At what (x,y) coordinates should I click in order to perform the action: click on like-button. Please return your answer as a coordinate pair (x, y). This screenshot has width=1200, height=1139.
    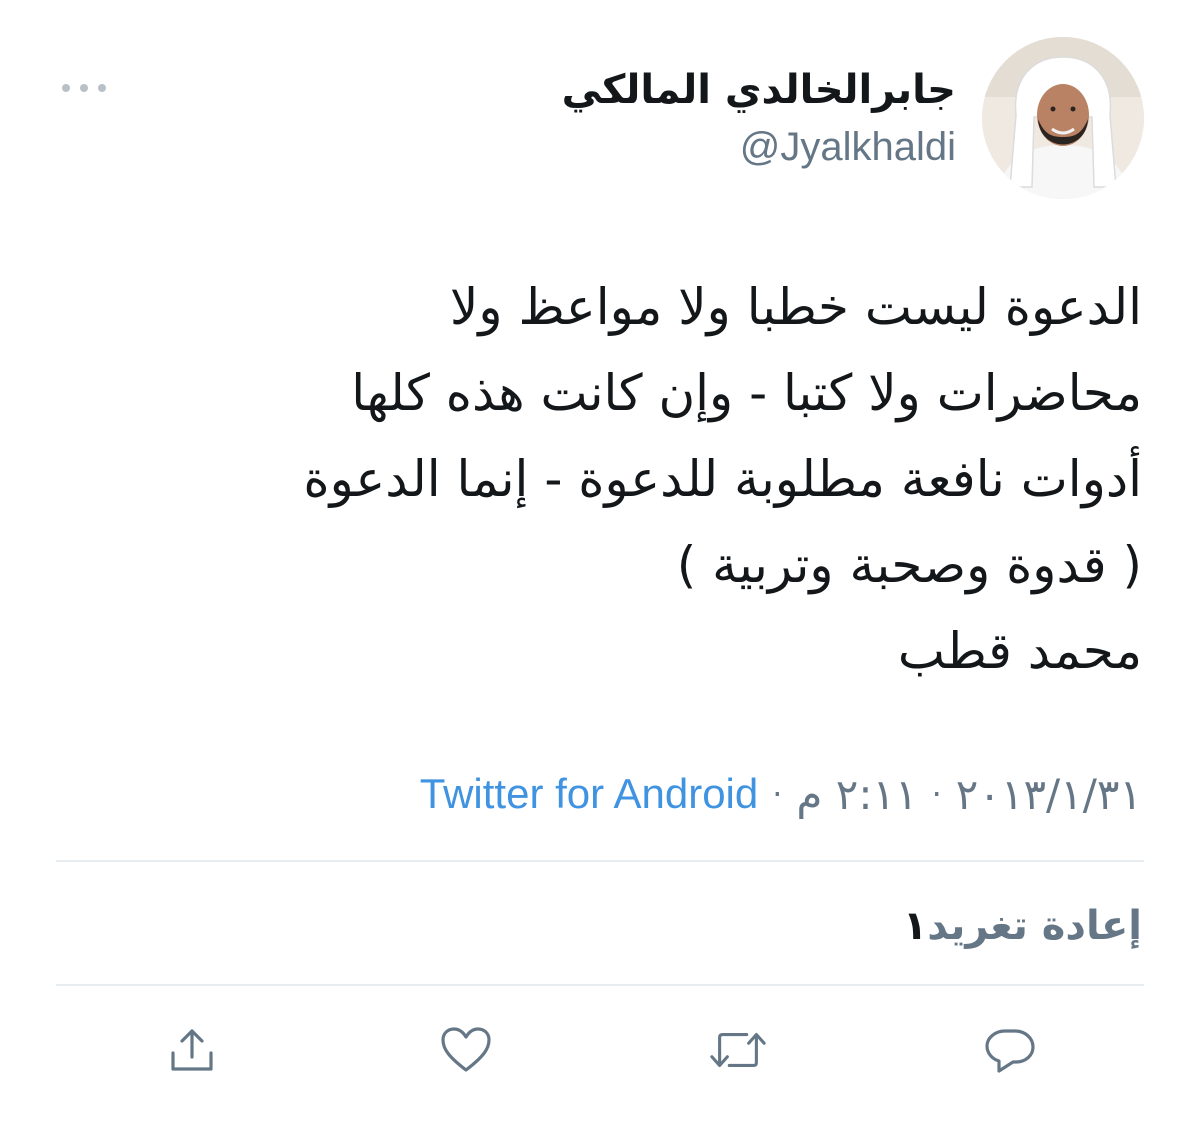
    Looking at the image, I should click on (466, 1050).